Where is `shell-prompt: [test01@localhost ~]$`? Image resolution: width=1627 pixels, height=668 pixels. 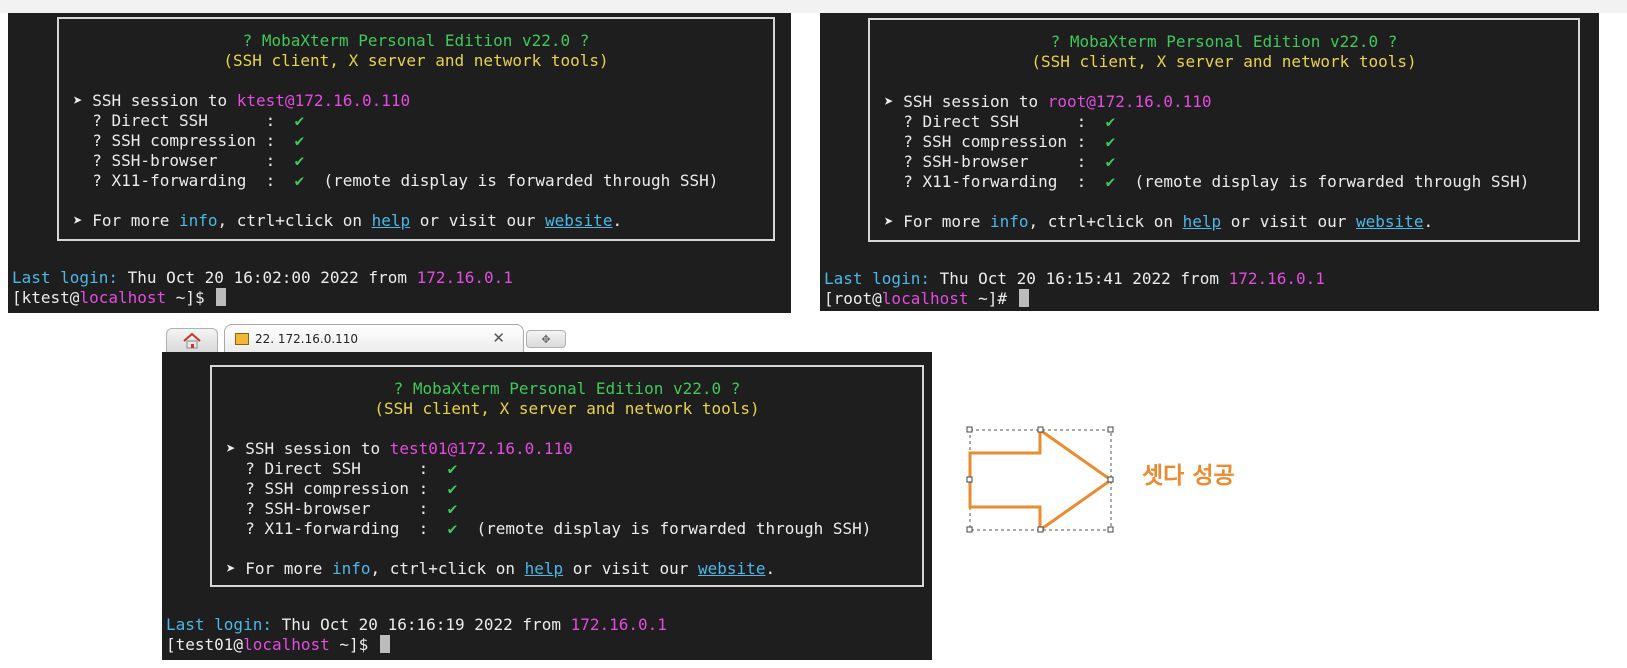
shell-prompt: [test01@localhost ~]$ is located at coordinates (278, 645).